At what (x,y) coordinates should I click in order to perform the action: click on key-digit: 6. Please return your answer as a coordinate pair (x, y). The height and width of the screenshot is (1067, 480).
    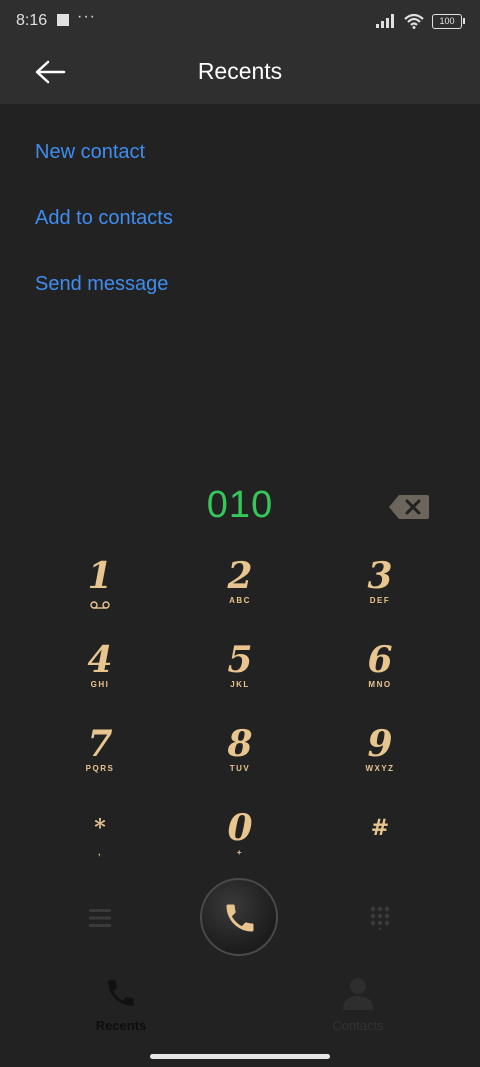
    Looking at the image, I should click on (380, 660).